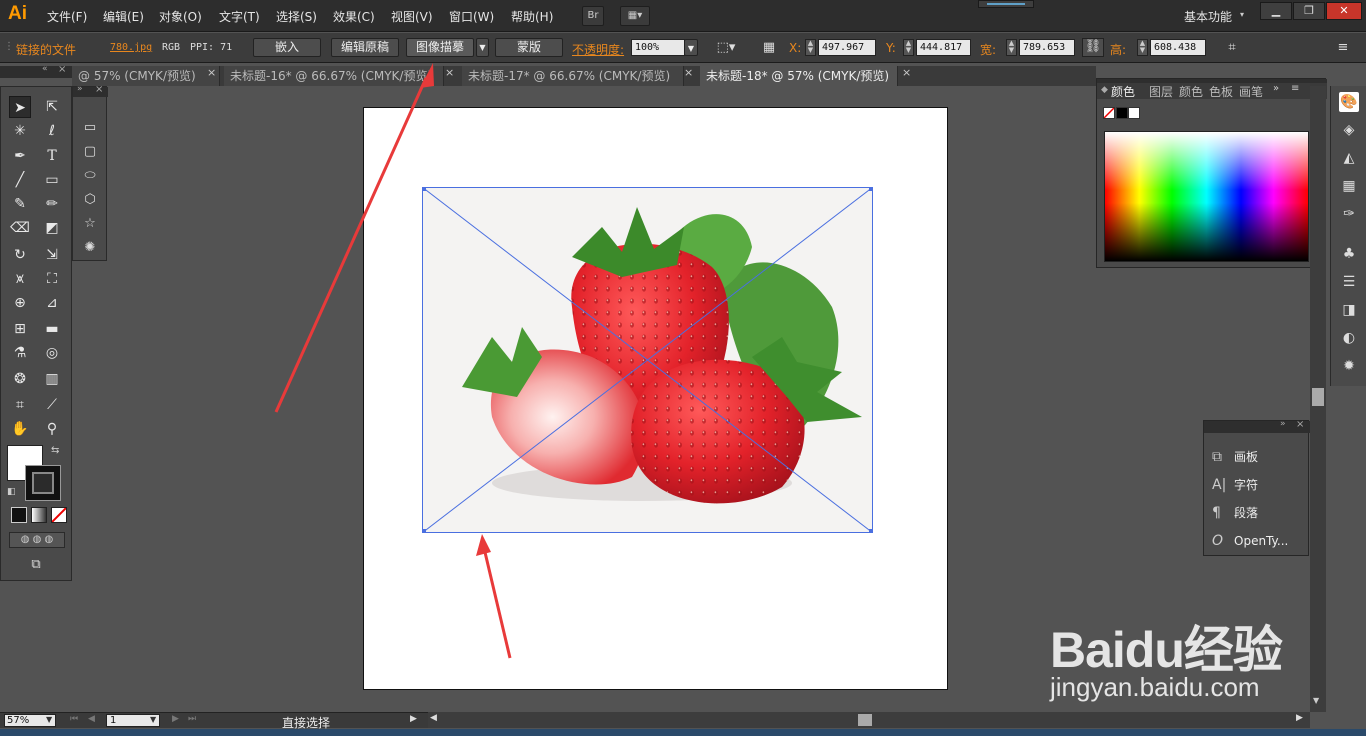  Describe the element at coordinates (20, 228) in the screenshot. I see `blob-brush-tool-icon: ⌫` at that location.